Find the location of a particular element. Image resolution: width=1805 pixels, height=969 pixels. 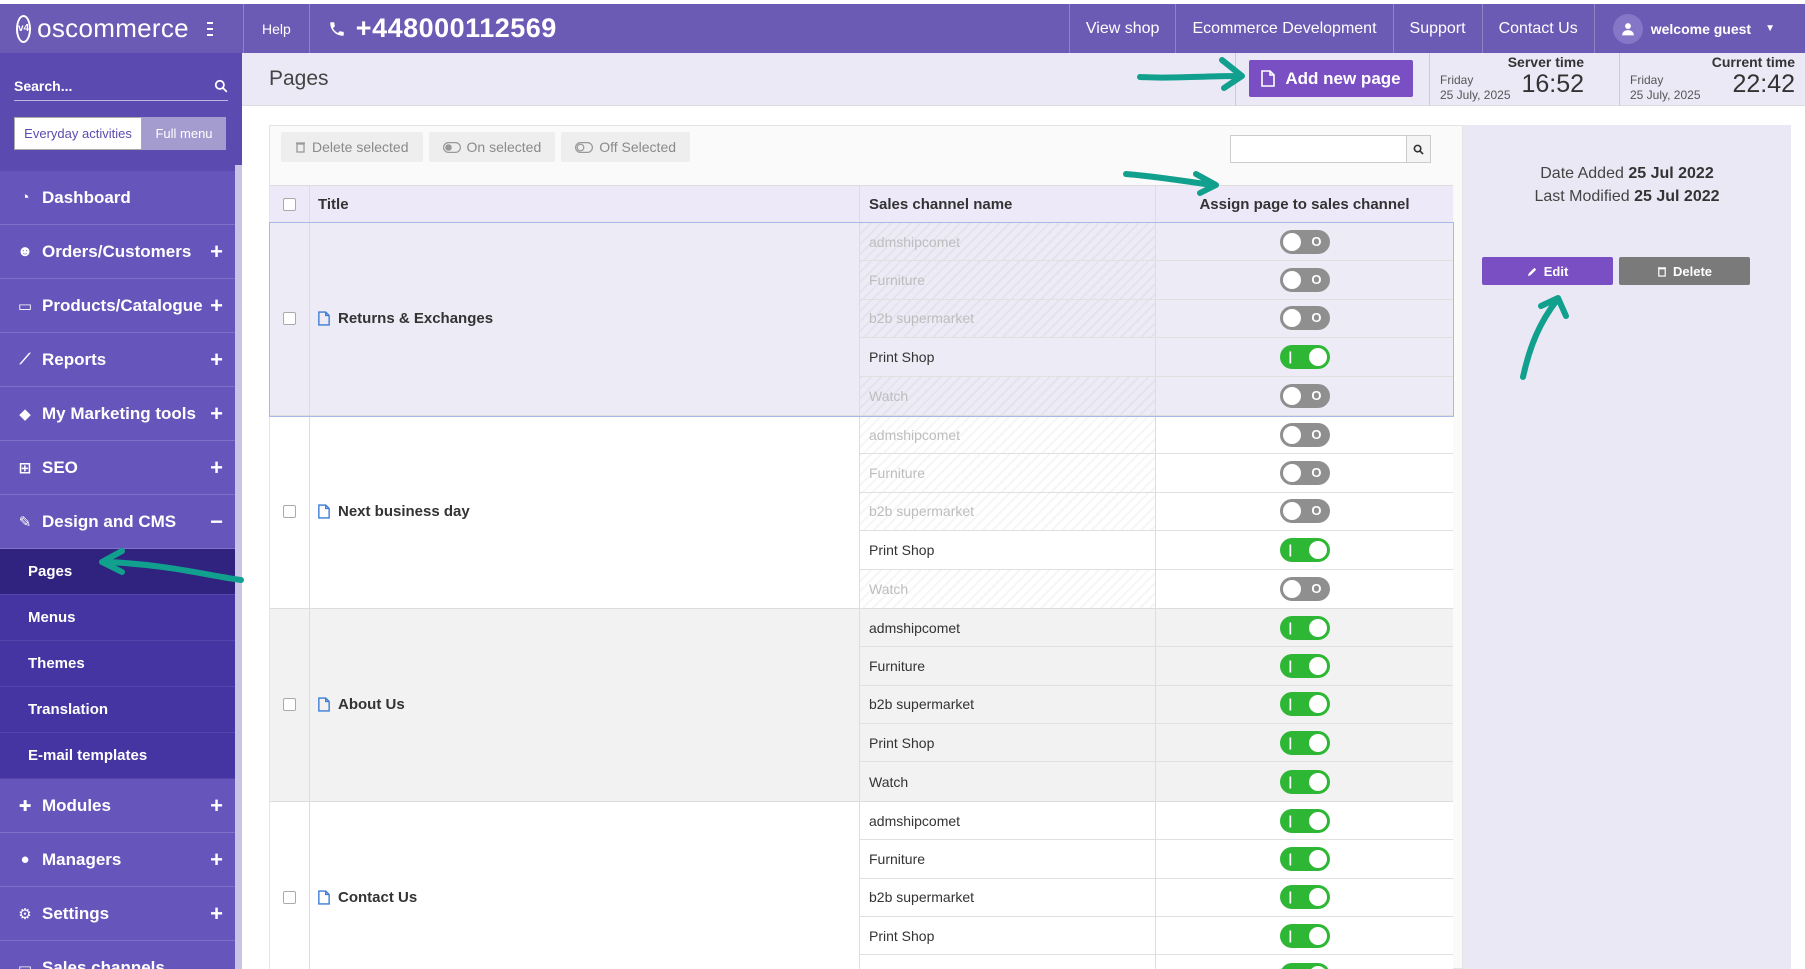

current-time-day: Friday is located at coordinates (1647, 80).